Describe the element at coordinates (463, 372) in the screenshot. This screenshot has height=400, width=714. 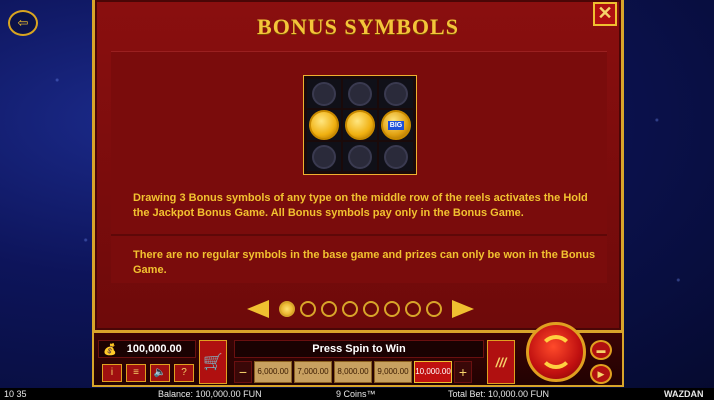
I see `bet-increase-button: +` at that location.